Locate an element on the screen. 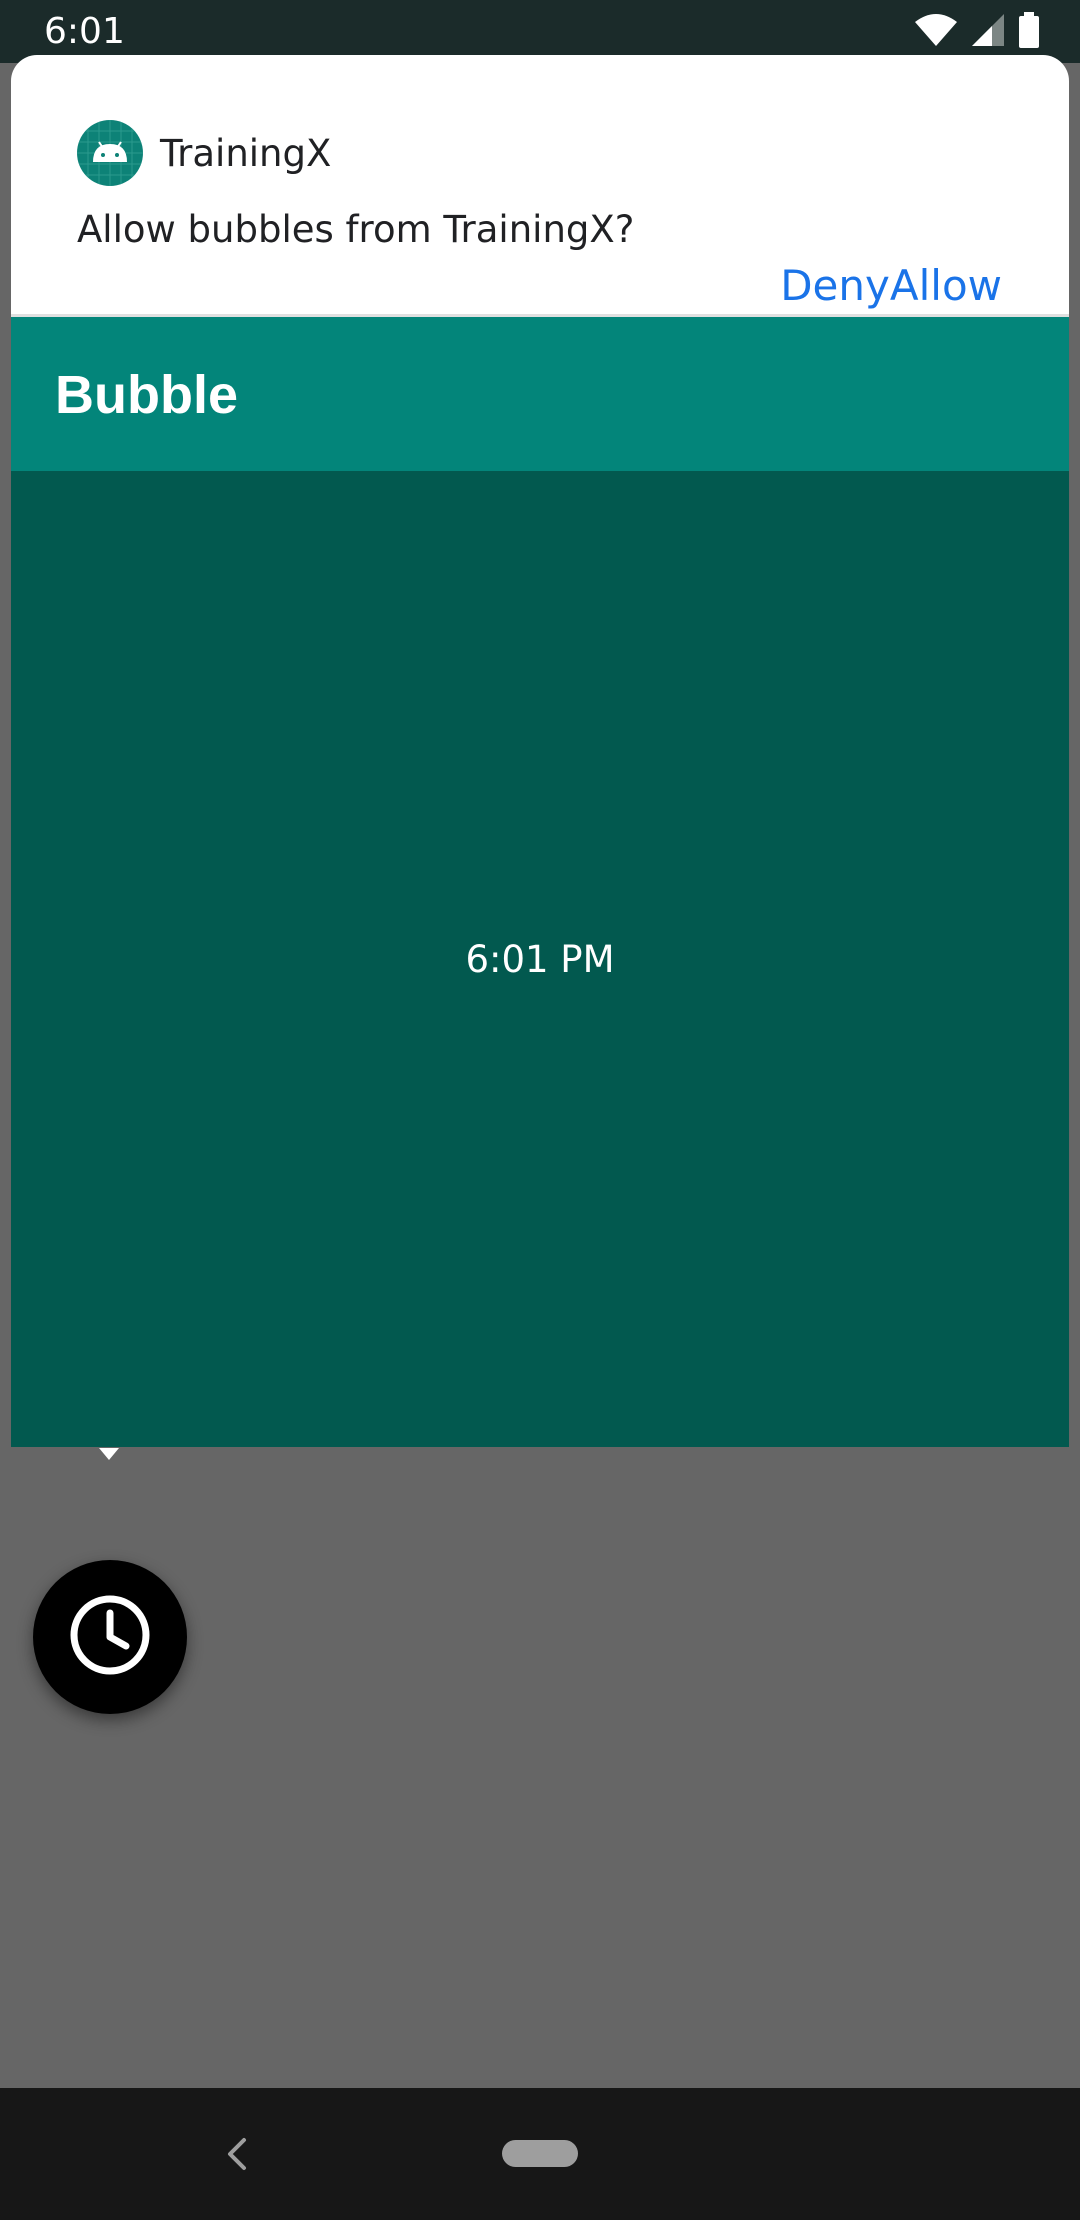 This screenshot has height=2220, width=1080. status-icons is located at coordinates (977, 32).